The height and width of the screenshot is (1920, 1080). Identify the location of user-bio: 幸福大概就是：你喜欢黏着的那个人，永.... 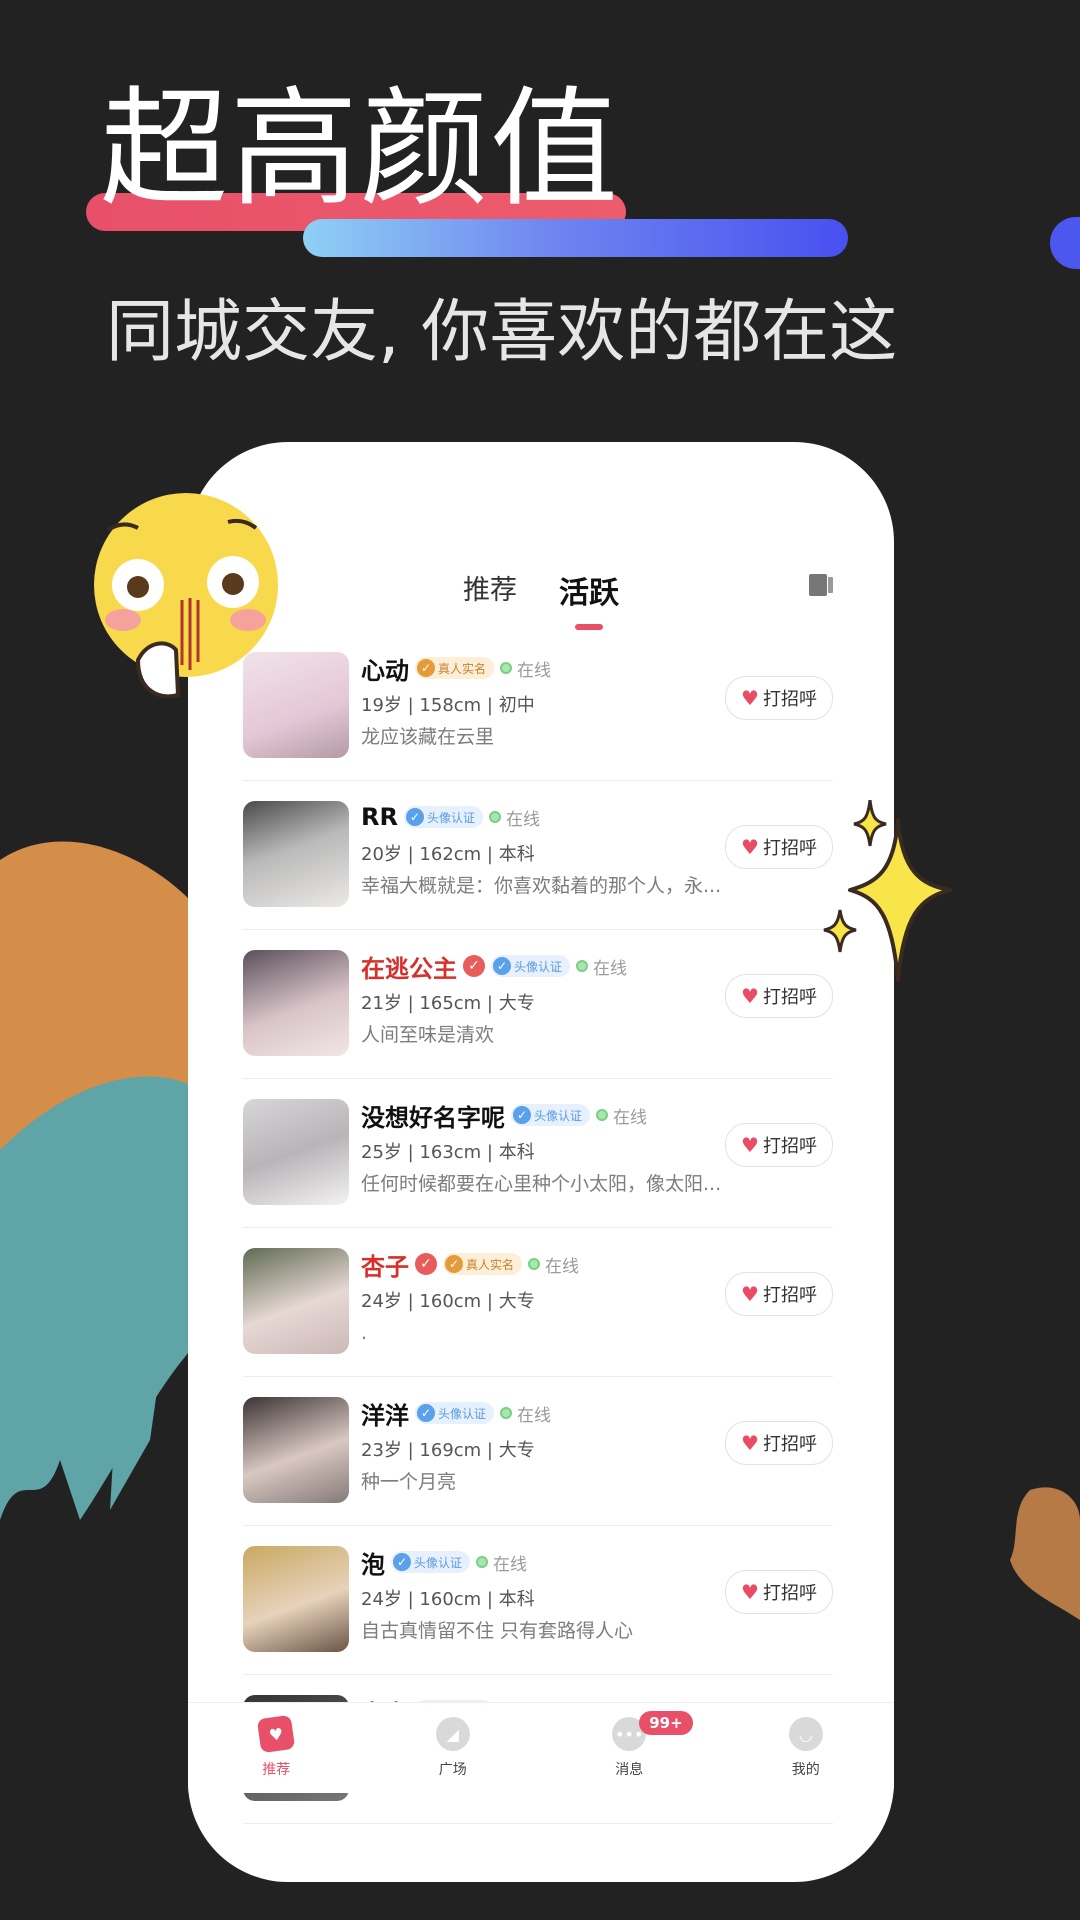
(541, 886).